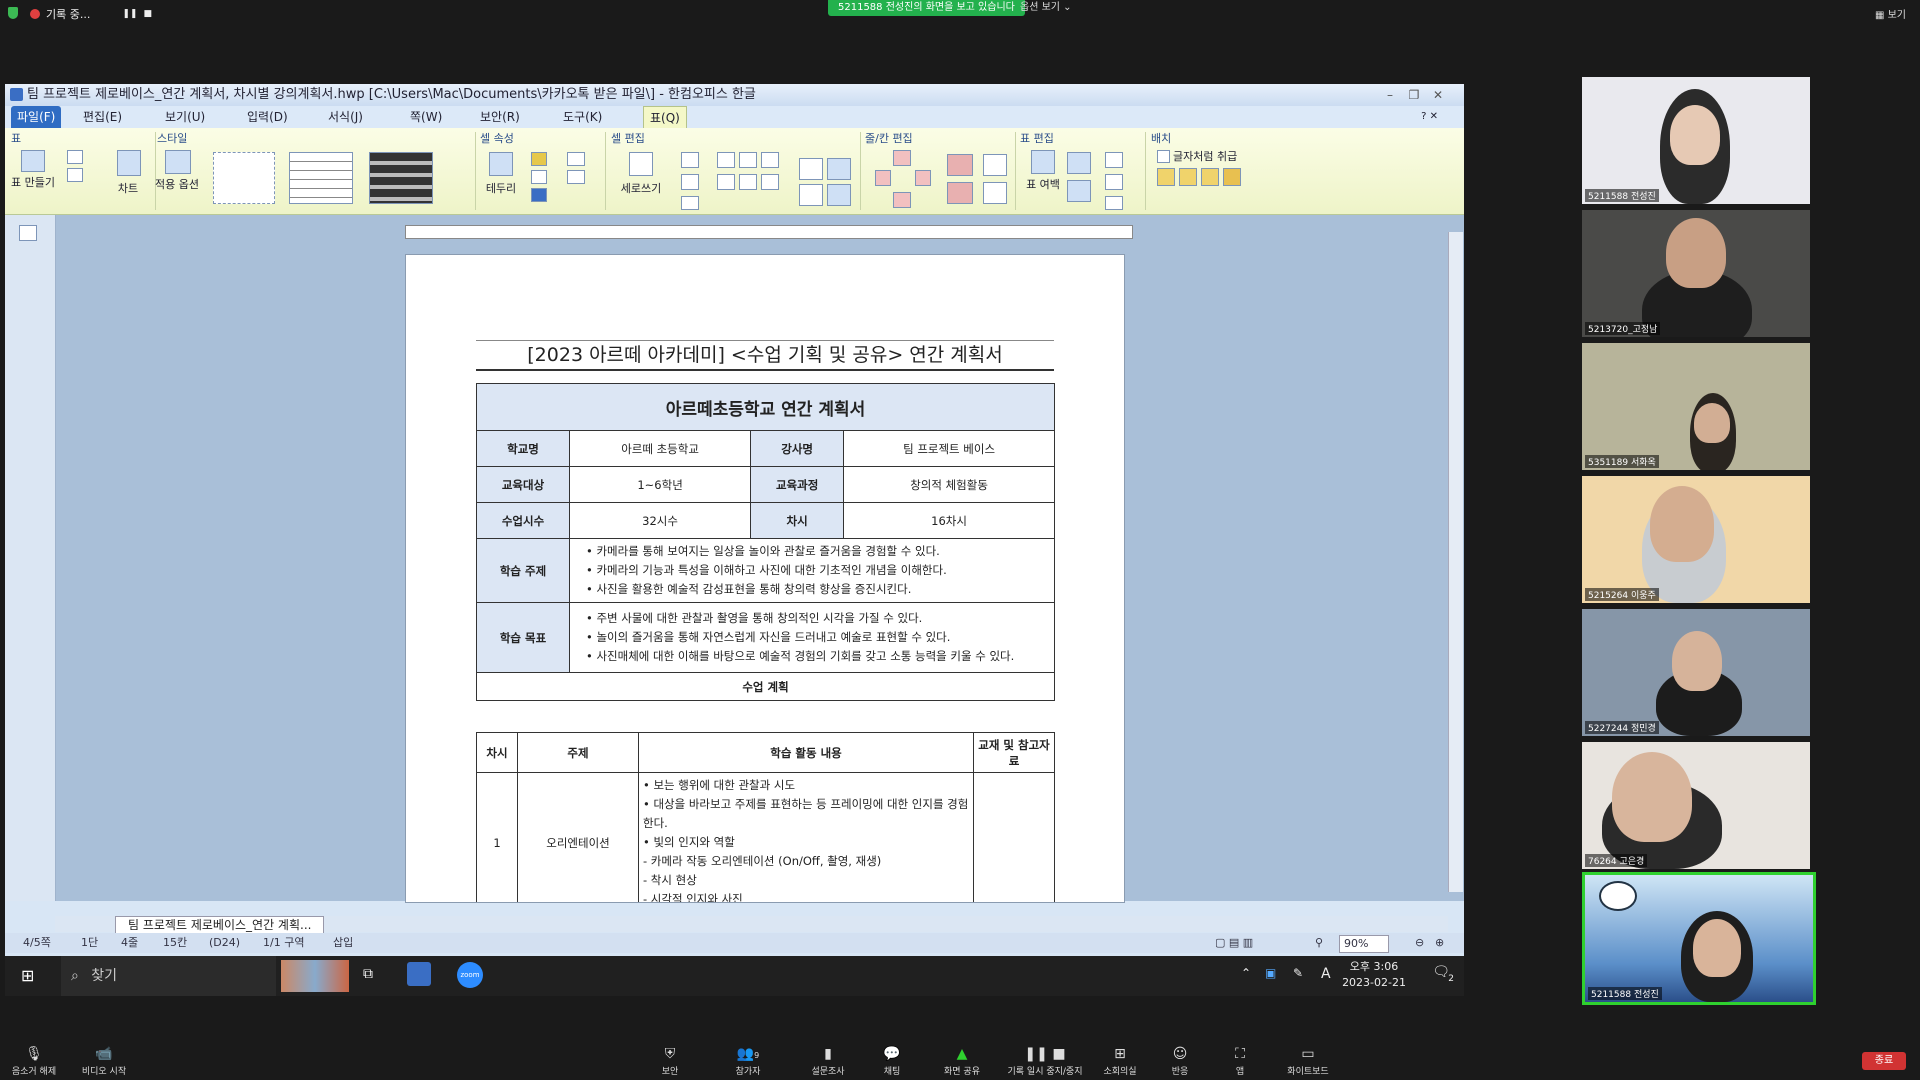  Describe the element at coordinates (178, 162) in the screenshot. I see `apply-options-icon` at that location.